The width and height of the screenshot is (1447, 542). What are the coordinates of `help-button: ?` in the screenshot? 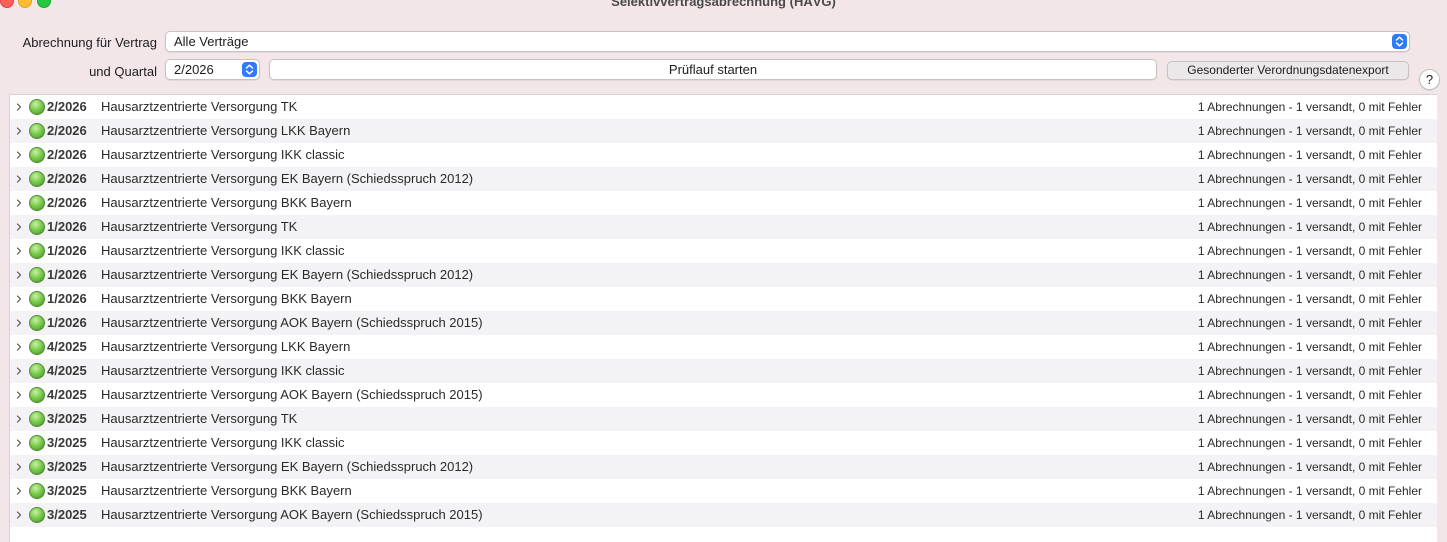 It's located at (1429, 79).